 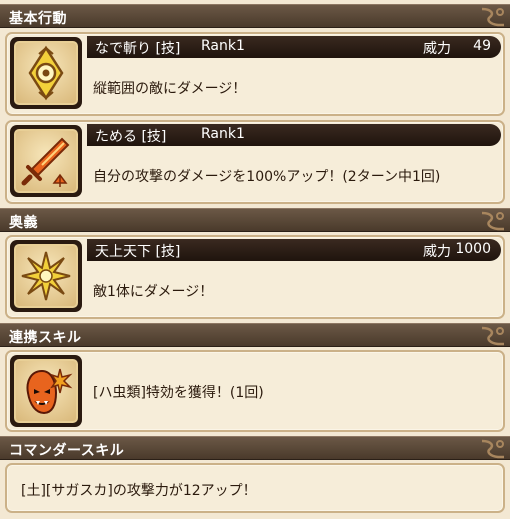 What do you see at coordinates (49, 391) in the screenshot?
I see `demon-face-icon` at bounding box center [49, 391].